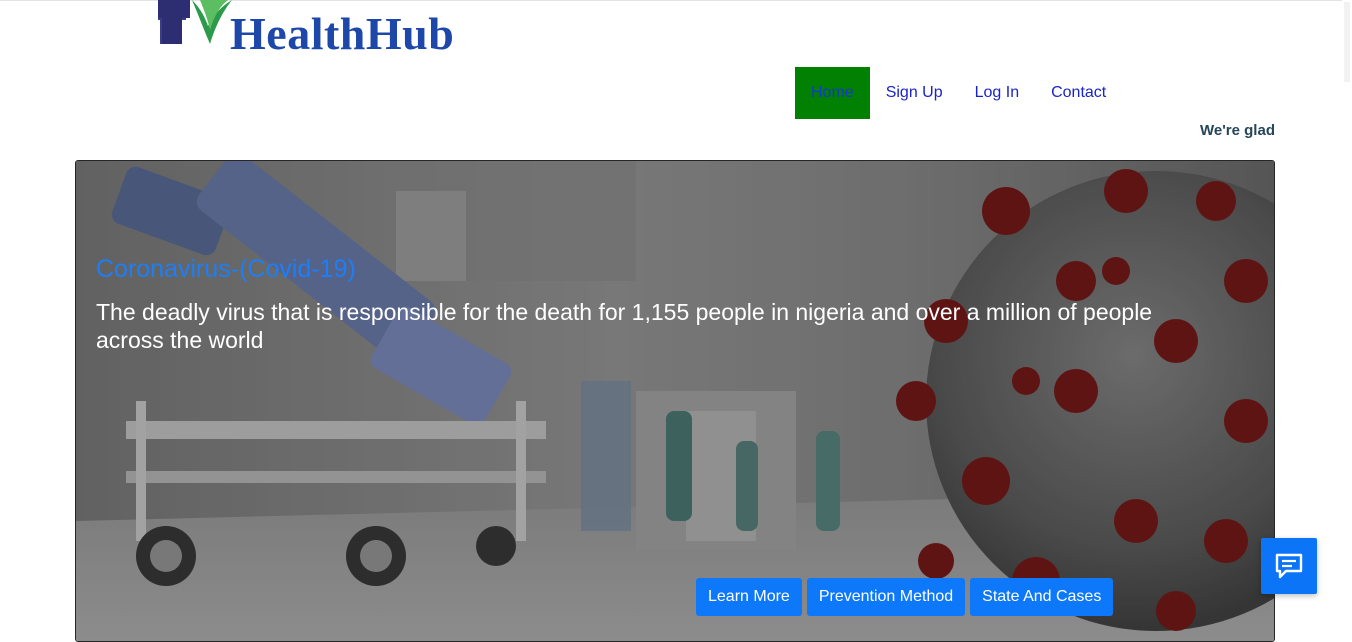 Image resolution: width=1352 pixels, height=642 pixels. What do you see at coordinates (1347, 42) in the screenshot?
I see `scroll-thumb` at bounding box center [1347, 42].